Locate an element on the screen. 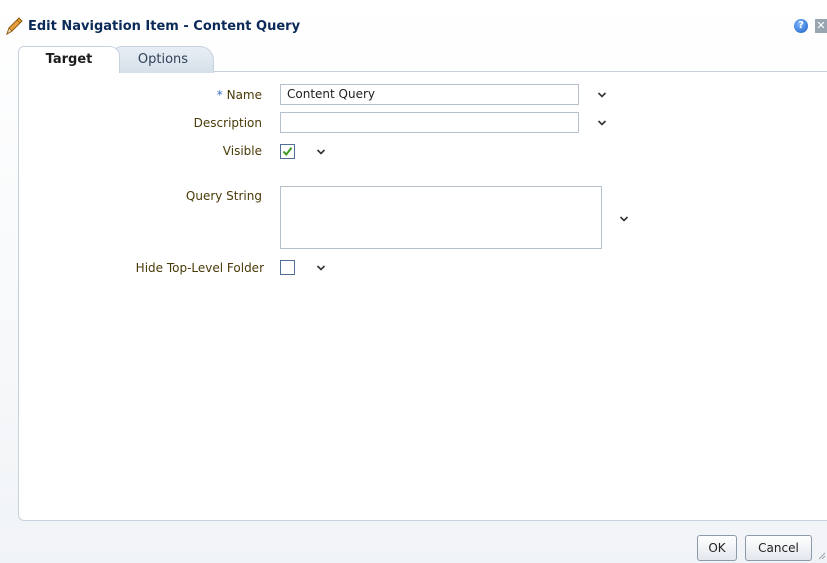  query-string-textarea is located at coordinates (441, 217).